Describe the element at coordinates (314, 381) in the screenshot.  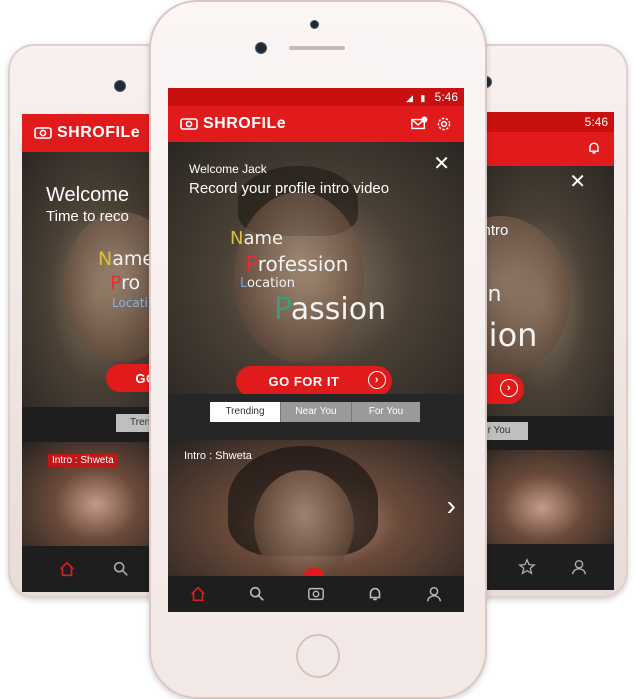
I see `go-for-it-button: GO FOR IT ›` at that location.